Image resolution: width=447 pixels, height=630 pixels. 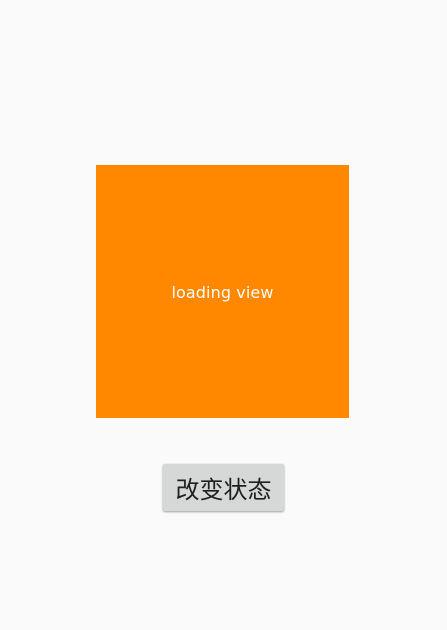 I want to click on loading-view-label: loading view, so click(x=222, y=292).